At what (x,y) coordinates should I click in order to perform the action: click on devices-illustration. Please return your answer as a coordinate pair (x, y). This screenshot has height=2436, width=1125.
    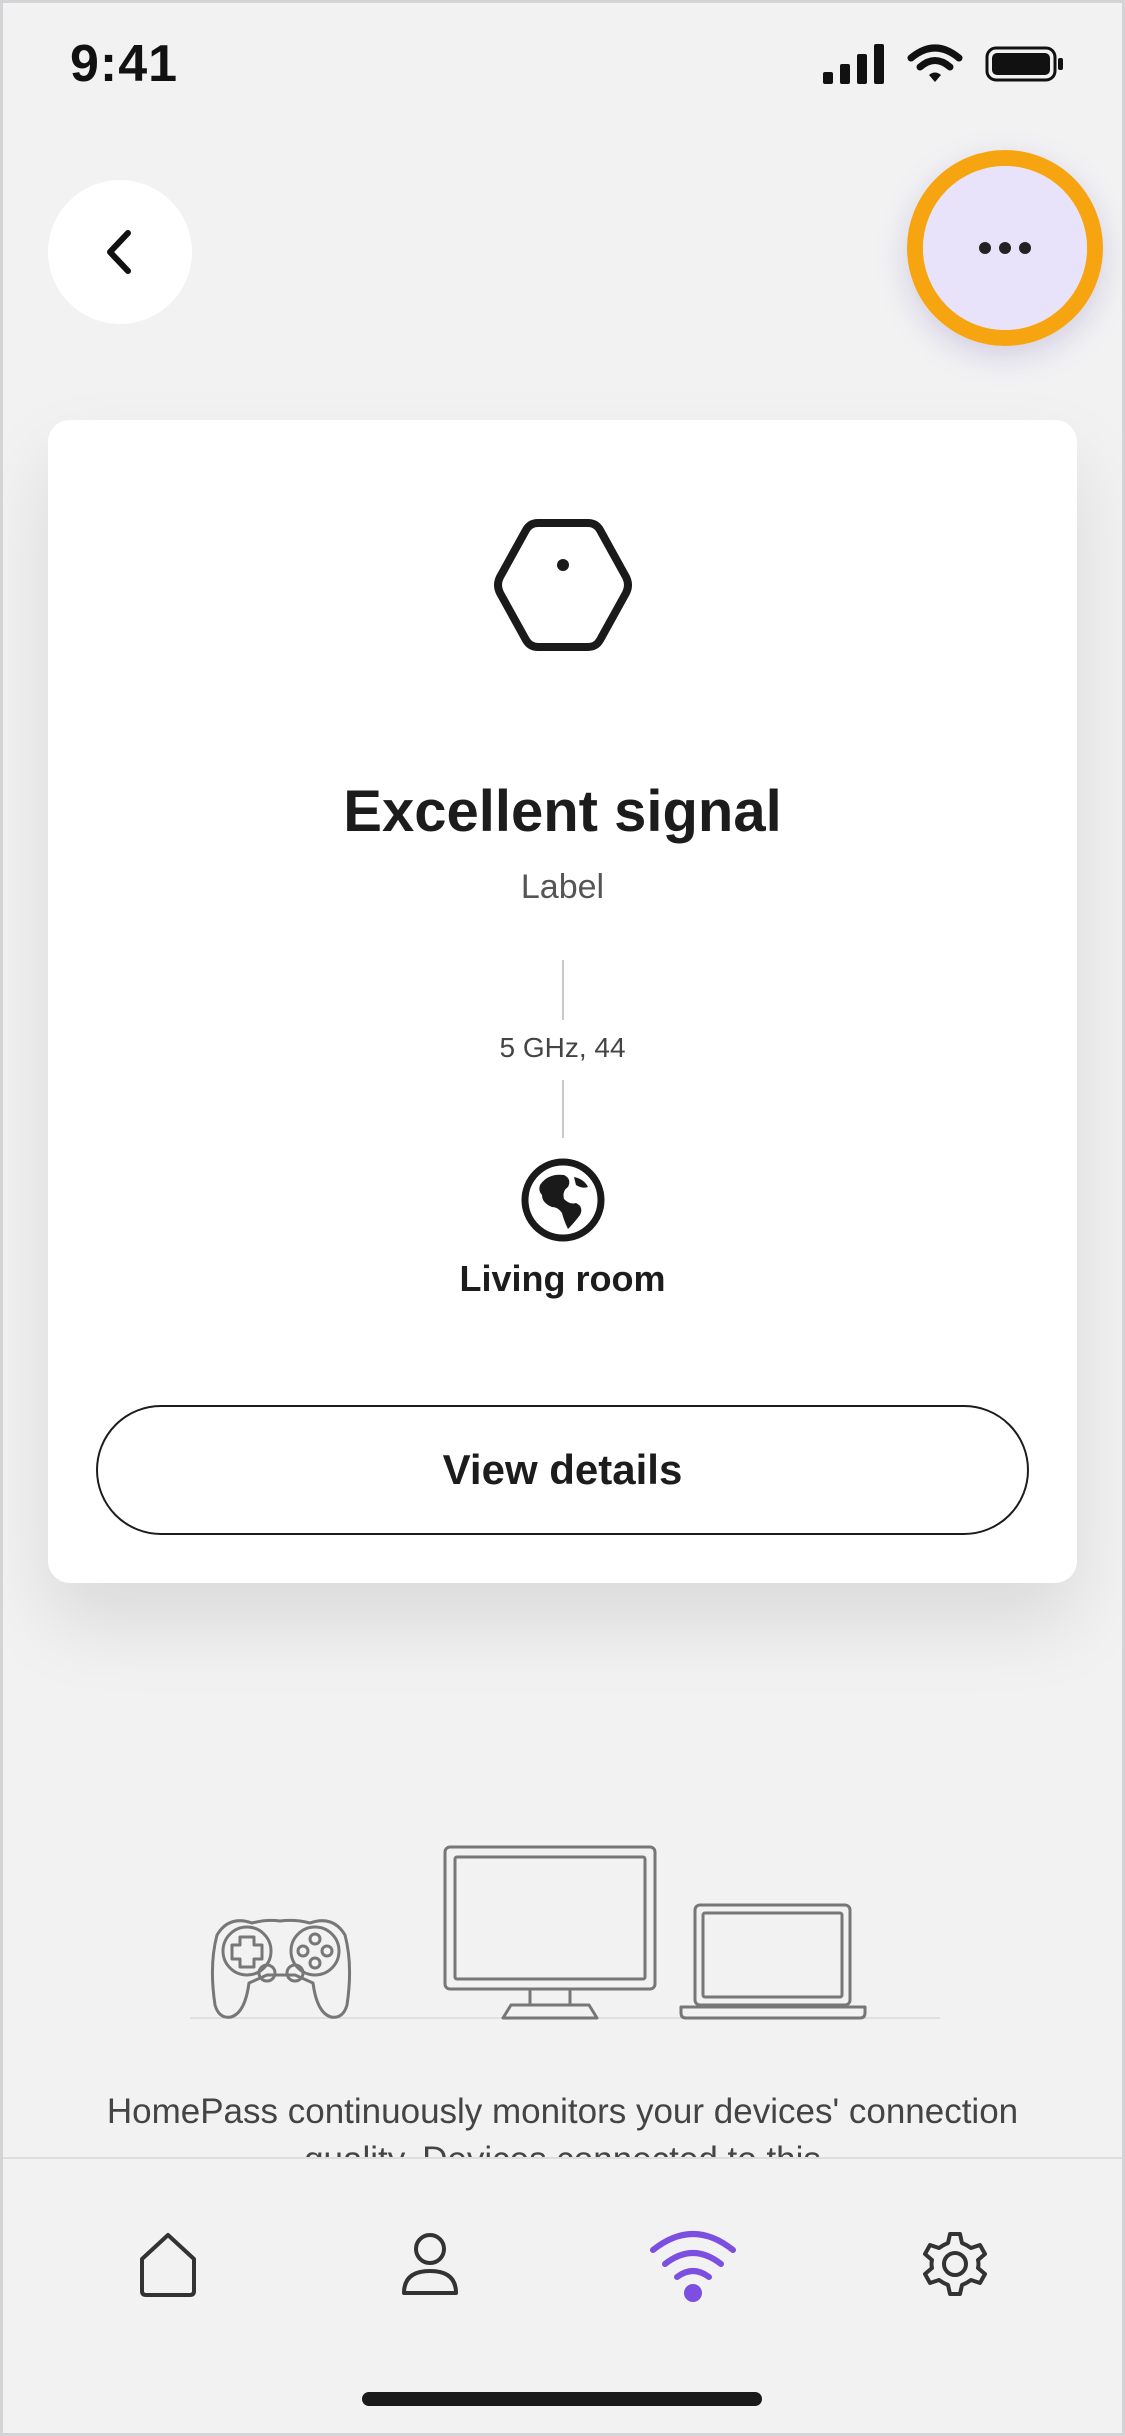
    Looking at the image, I should click on (565, 1932).